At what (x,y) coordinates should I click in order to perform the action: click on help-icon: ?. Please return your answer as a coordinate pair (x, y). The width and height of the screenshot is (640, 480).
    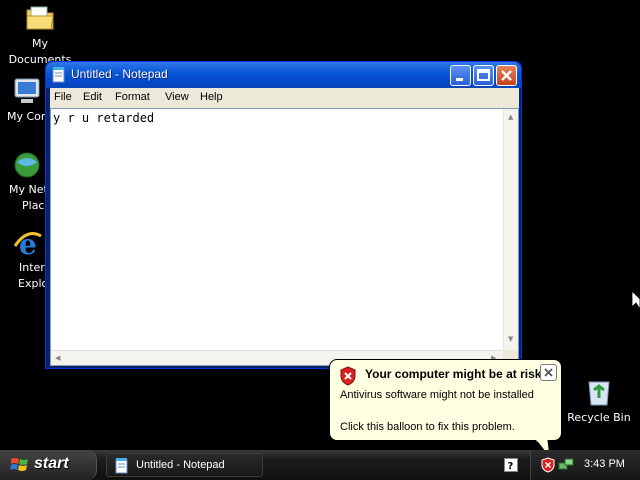
    Looking at the image, I should click on (511, 465).